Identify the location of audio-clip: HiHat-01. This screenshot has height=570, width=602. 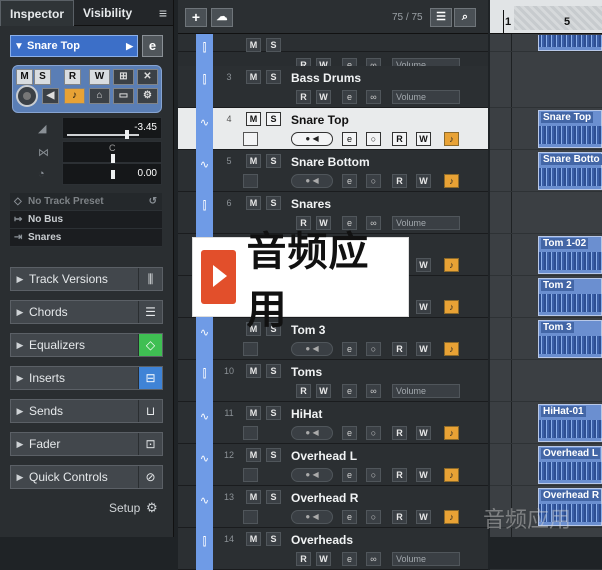
(570, 423).